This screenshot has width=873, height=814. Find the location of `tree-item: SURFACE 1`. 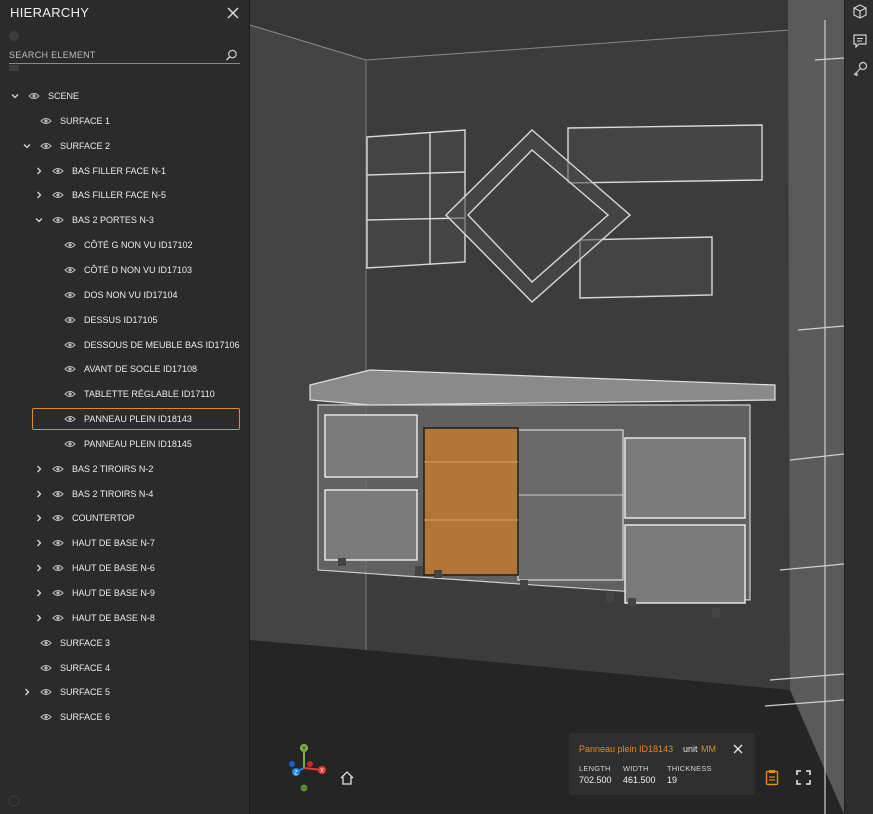

tree-item: SURFACE 1 is located at coordinates (66, 121).